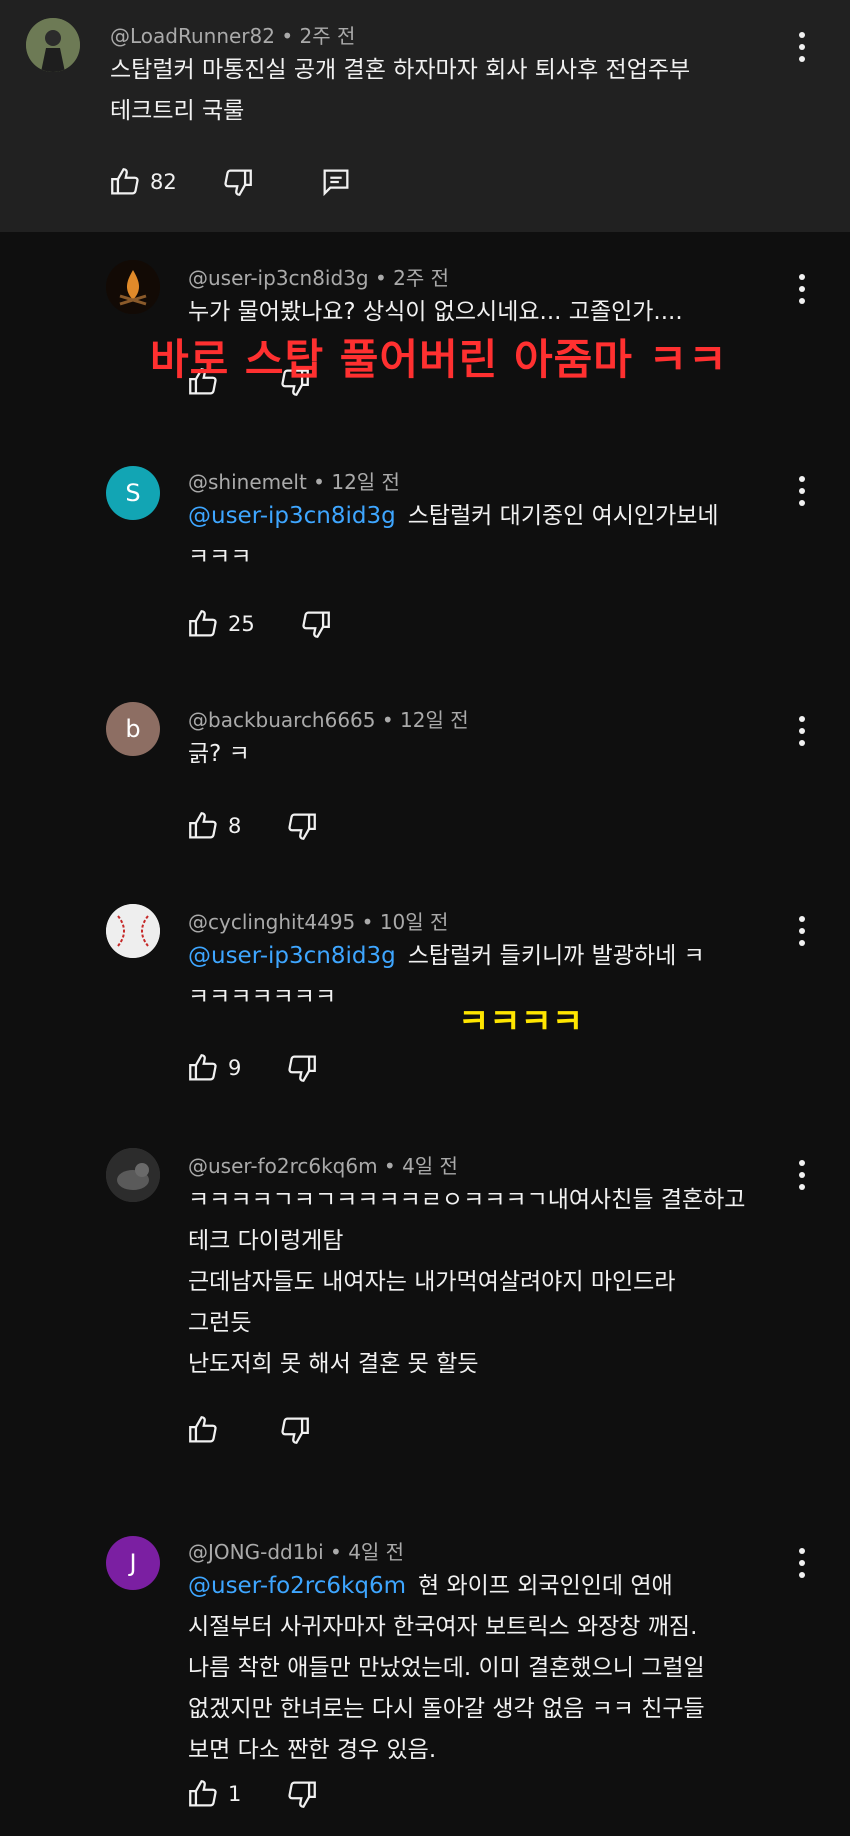 The image size is (850, 1836). I want to click on comment-actions: 1, so click(252, 1794).